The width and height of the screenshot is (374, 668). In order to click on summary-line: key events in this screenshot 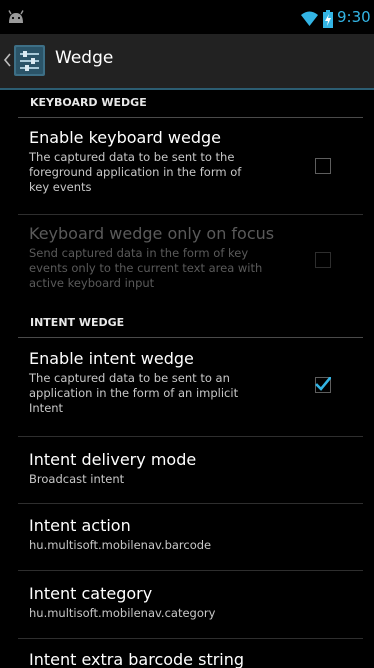, I will do `click(60, 187)`.